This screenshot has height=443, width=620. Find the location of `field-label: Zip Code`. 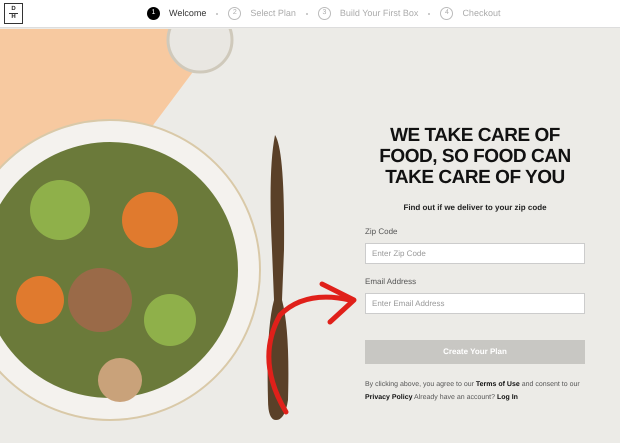

field-label: Zip Code is located at coordinates (381, 232).